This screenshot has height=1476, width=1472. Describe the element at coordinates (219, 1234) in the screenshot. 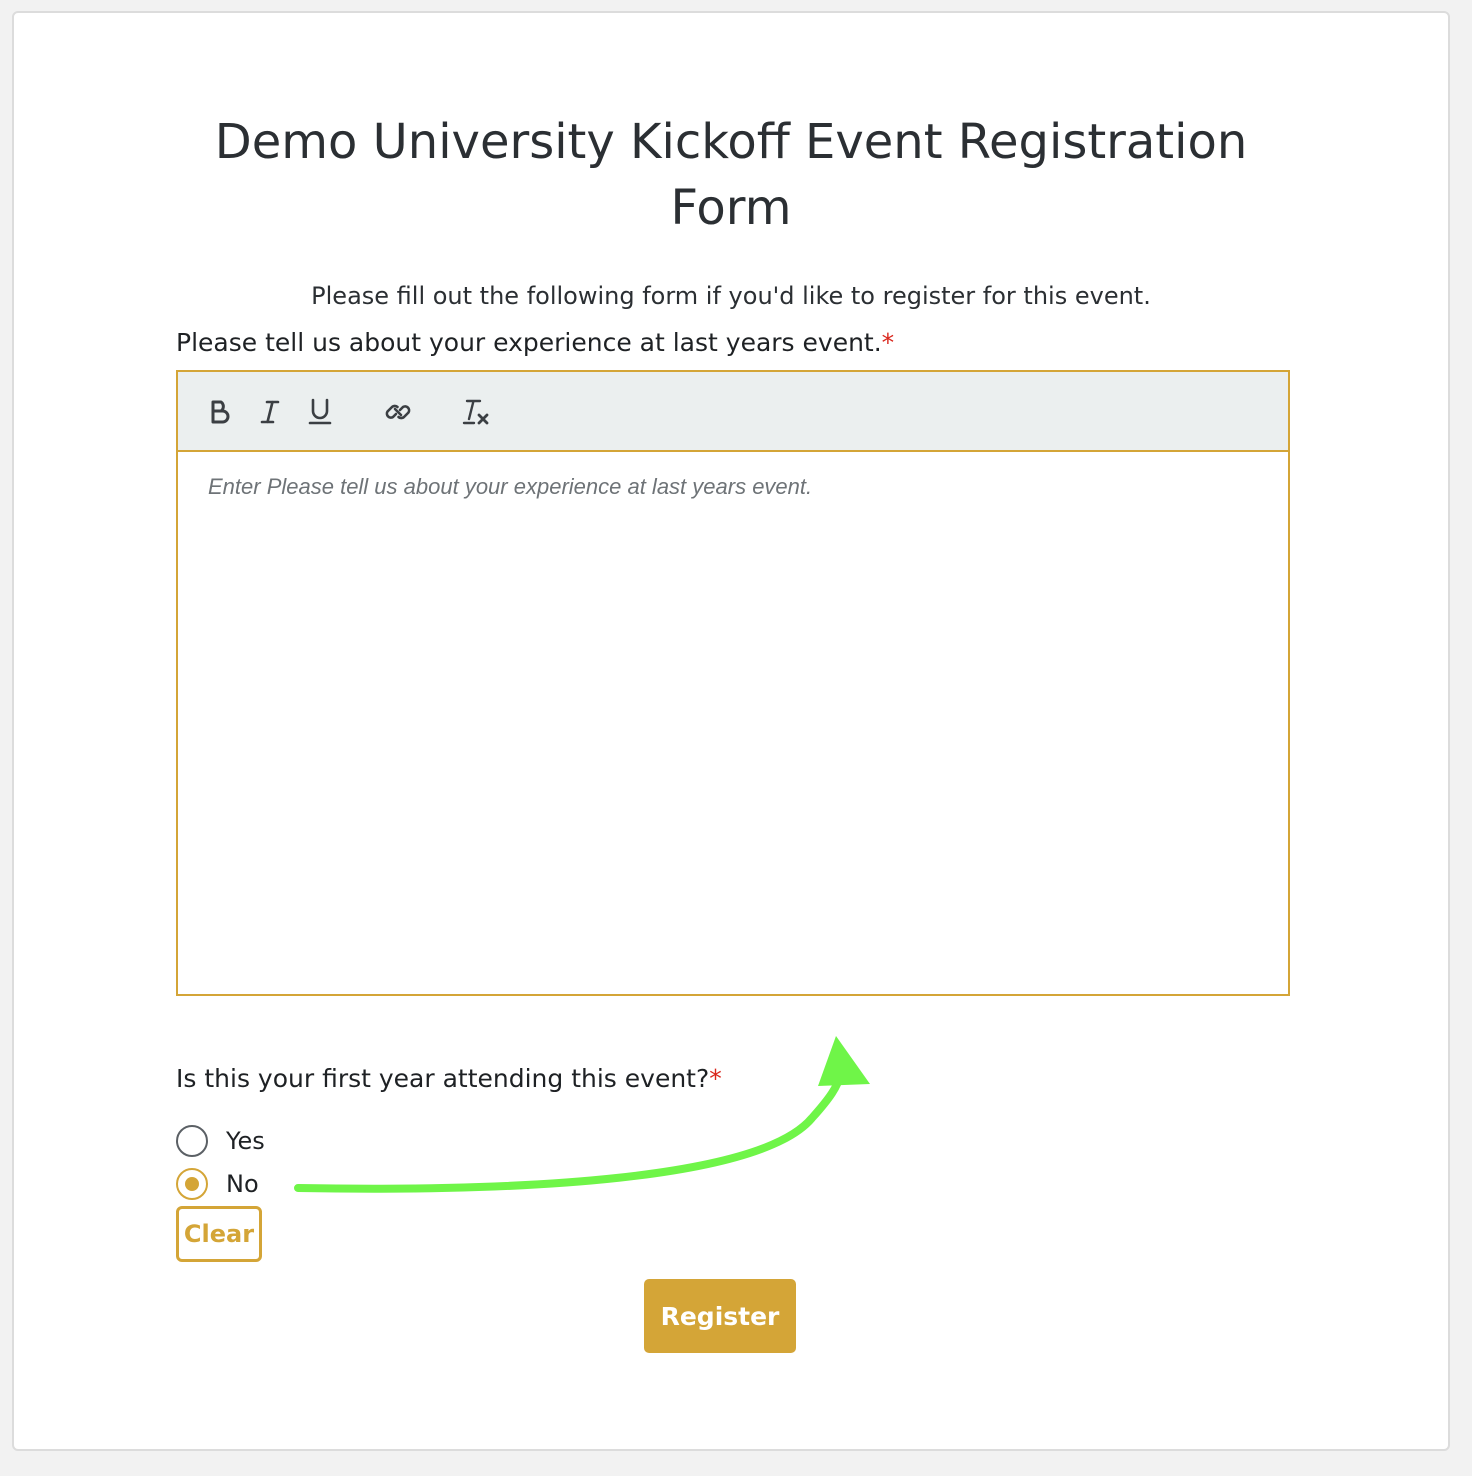

I see `clear-button: Clear` at that location.